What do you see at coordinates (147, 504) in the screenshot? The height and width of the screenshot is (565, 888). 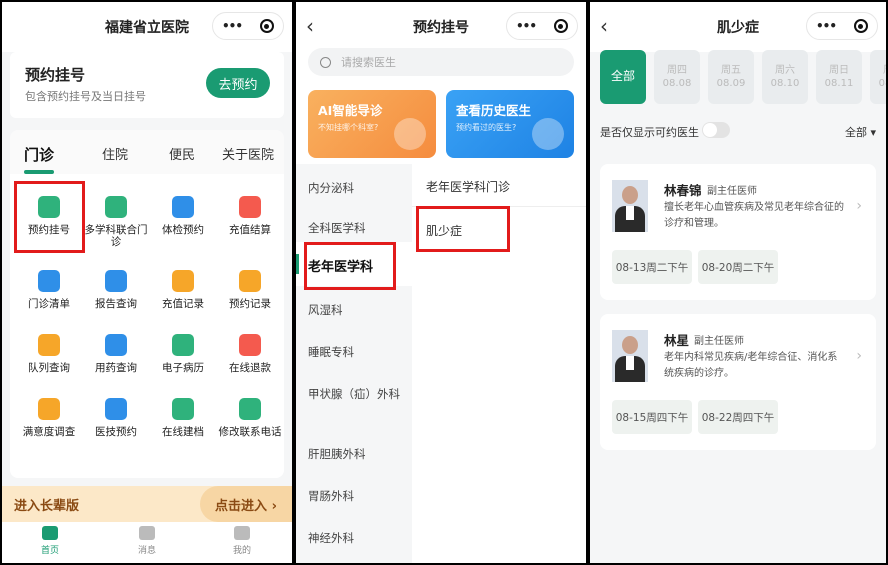 I see `elder-mode-banner: 进入长辈版 点击进入 ›` at bounding box center [147, 504].